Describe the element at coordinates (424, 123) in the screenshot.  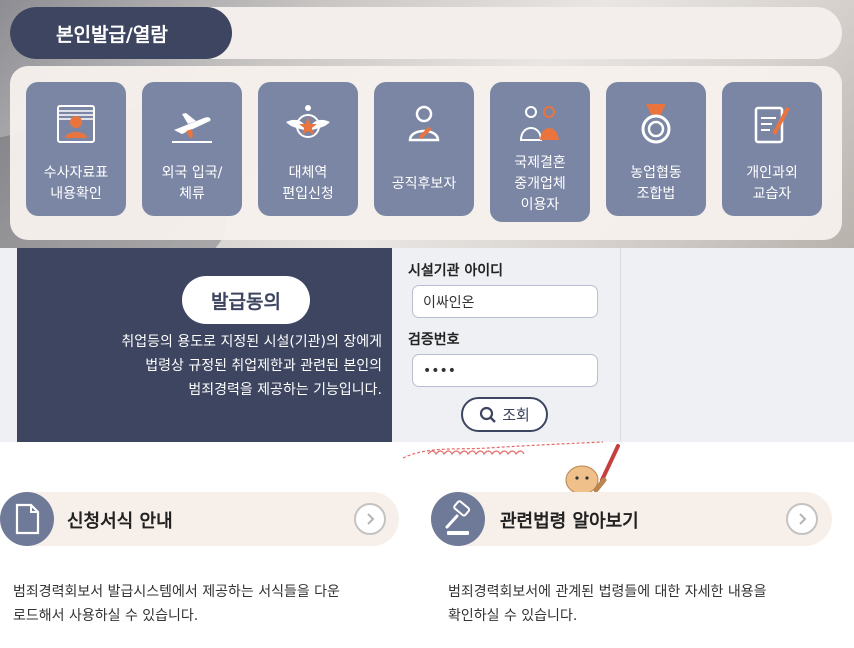
I see `person-icon` at that location.